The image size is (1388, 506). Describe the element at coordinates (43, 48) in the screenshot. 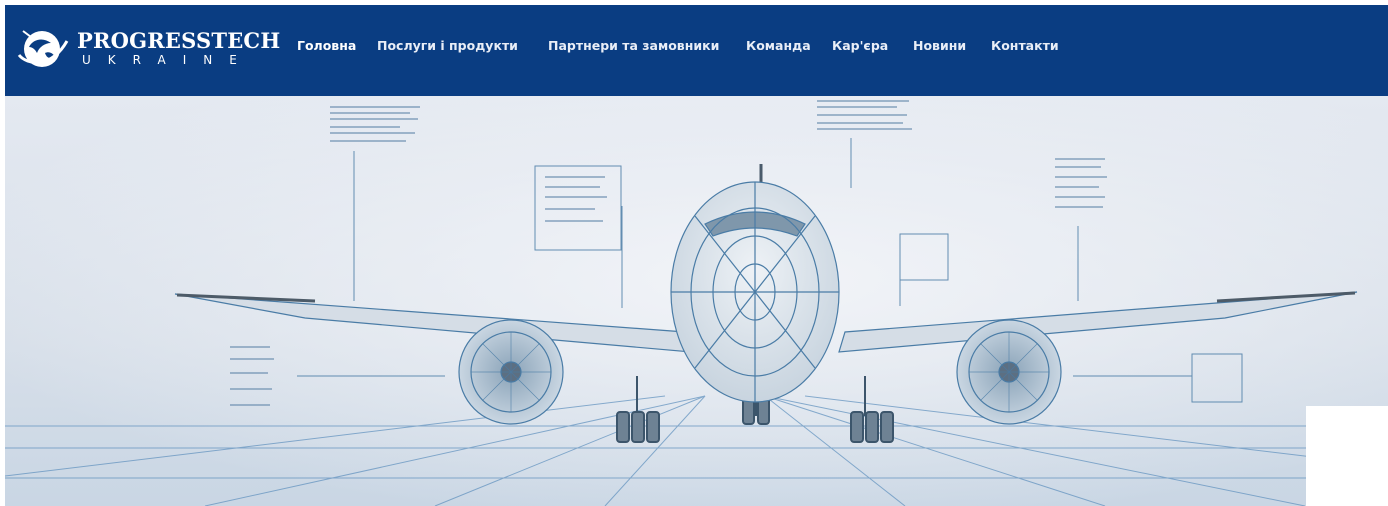

I see `globe-swoosh-icon` at that location.